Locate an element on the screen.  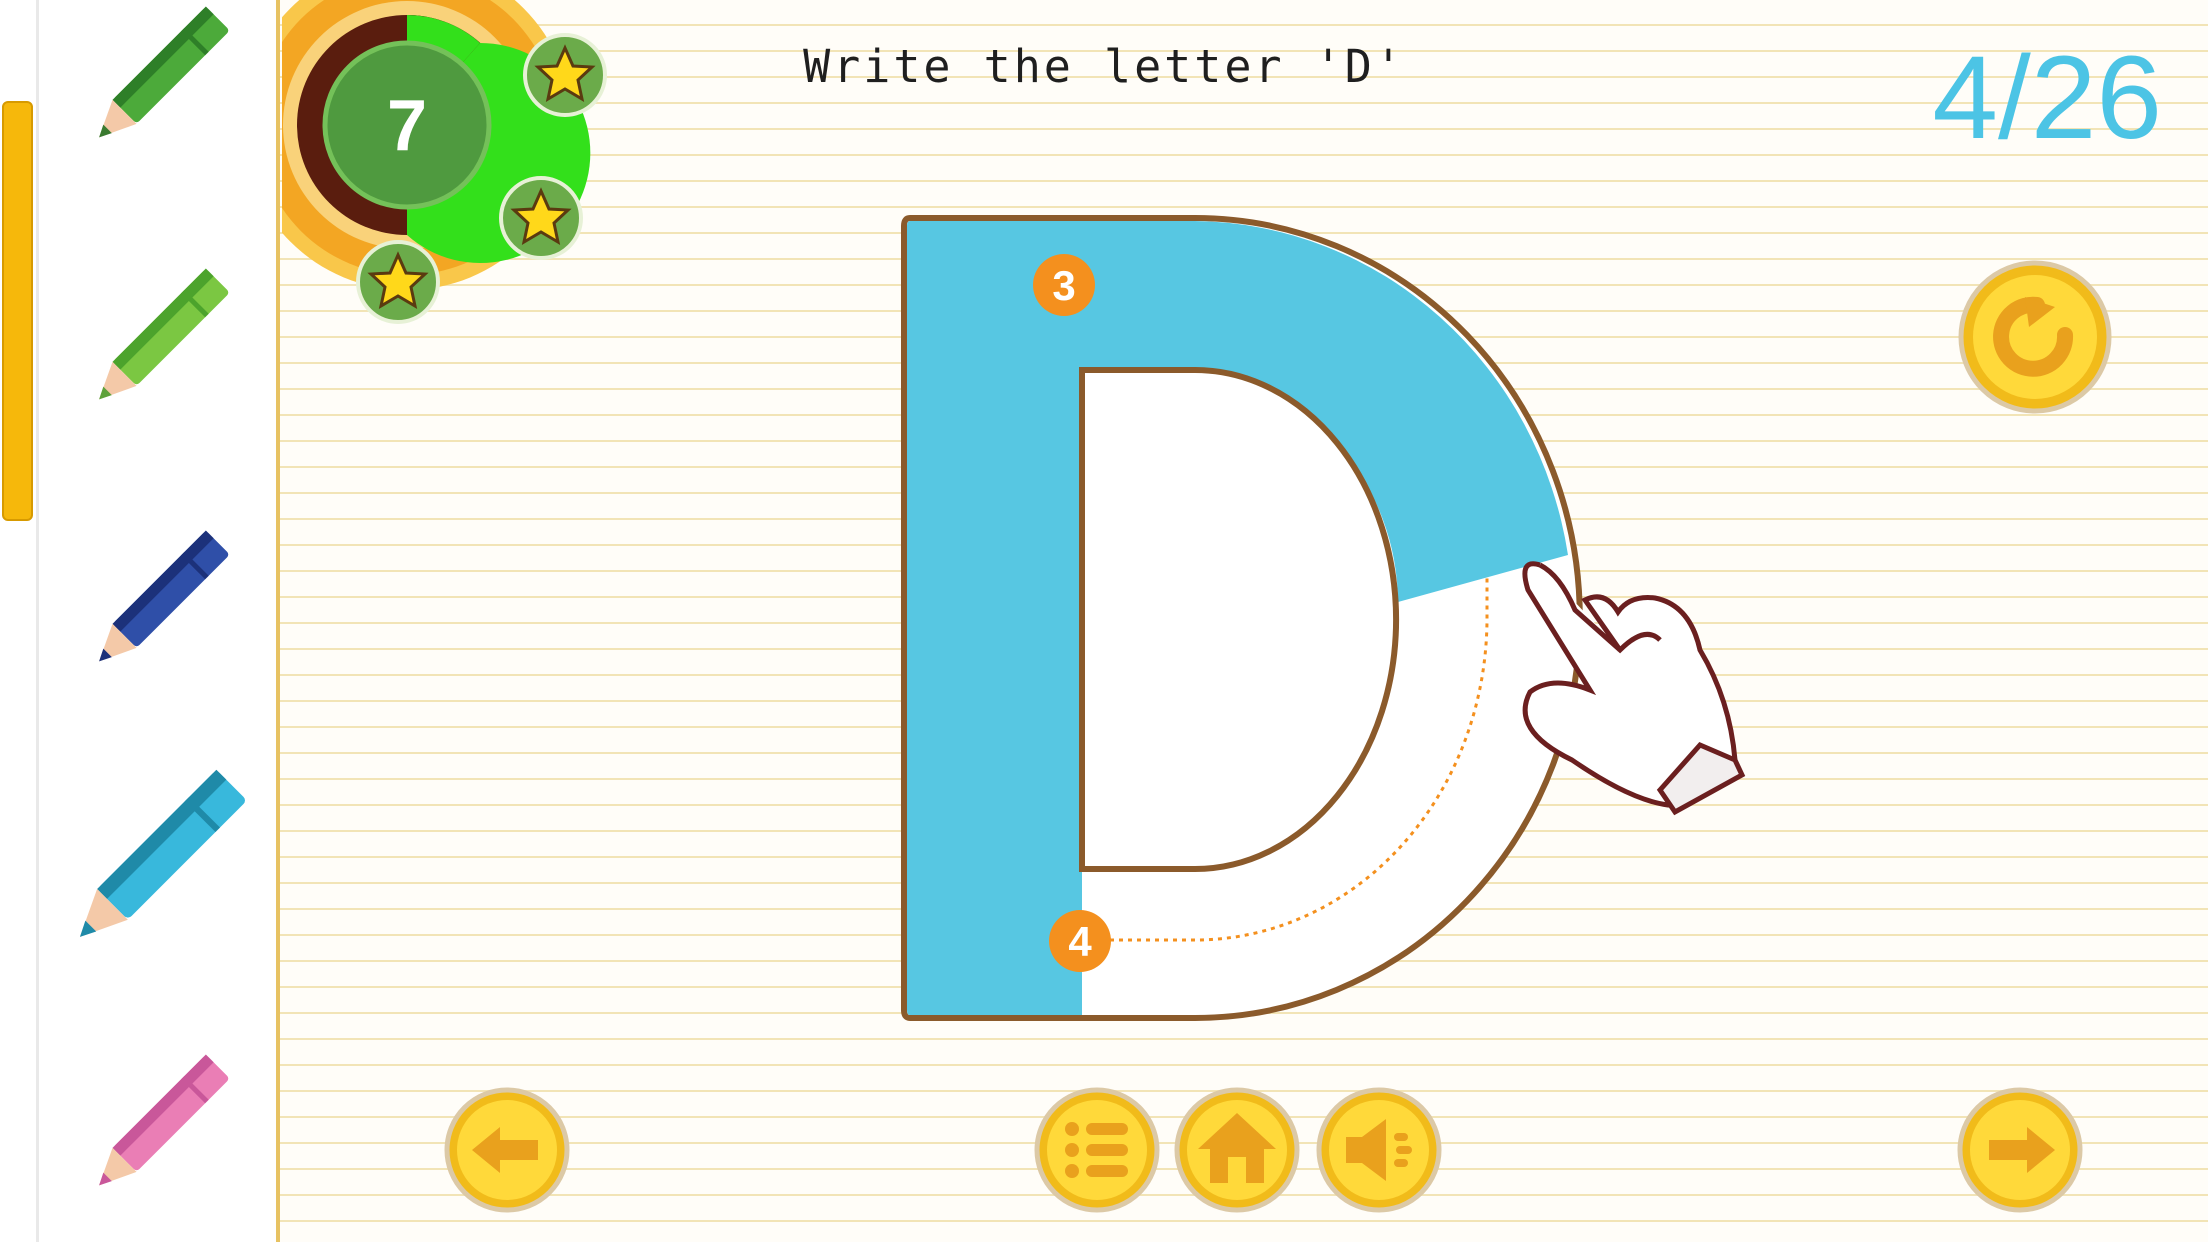
svg-text: 3 is located at coordinates (1063, 285).